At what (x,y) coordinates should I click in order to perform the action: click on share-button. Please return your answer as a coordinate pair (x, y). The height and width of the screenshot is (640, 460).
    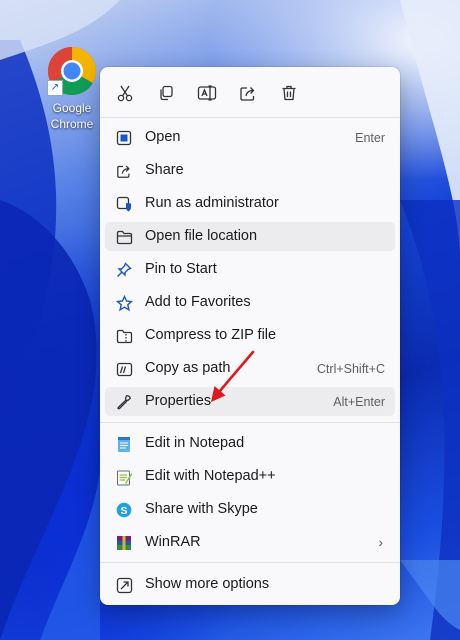
    Looking at the image, I should click on (248, 93).